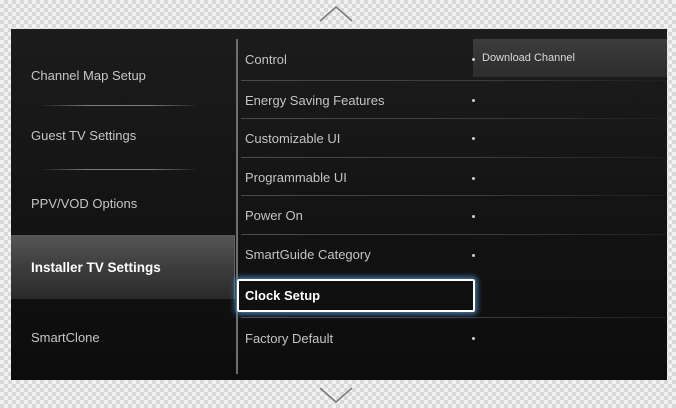 The height and width of the screenshot is (408, 676). What do you see at coordinates (88, 75) in the screenshot?
I see `menu-item-label: Channel Map Setup` at bounding box center [88, 75].